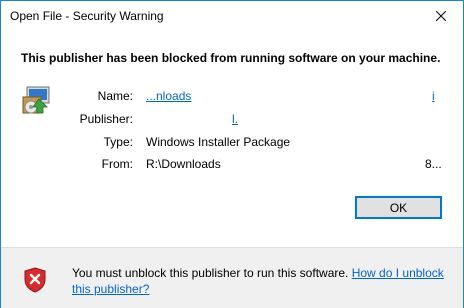 Image resolution: width=464 pixels, height=308 pixels. I want to click on close-button, so click(441, 16).